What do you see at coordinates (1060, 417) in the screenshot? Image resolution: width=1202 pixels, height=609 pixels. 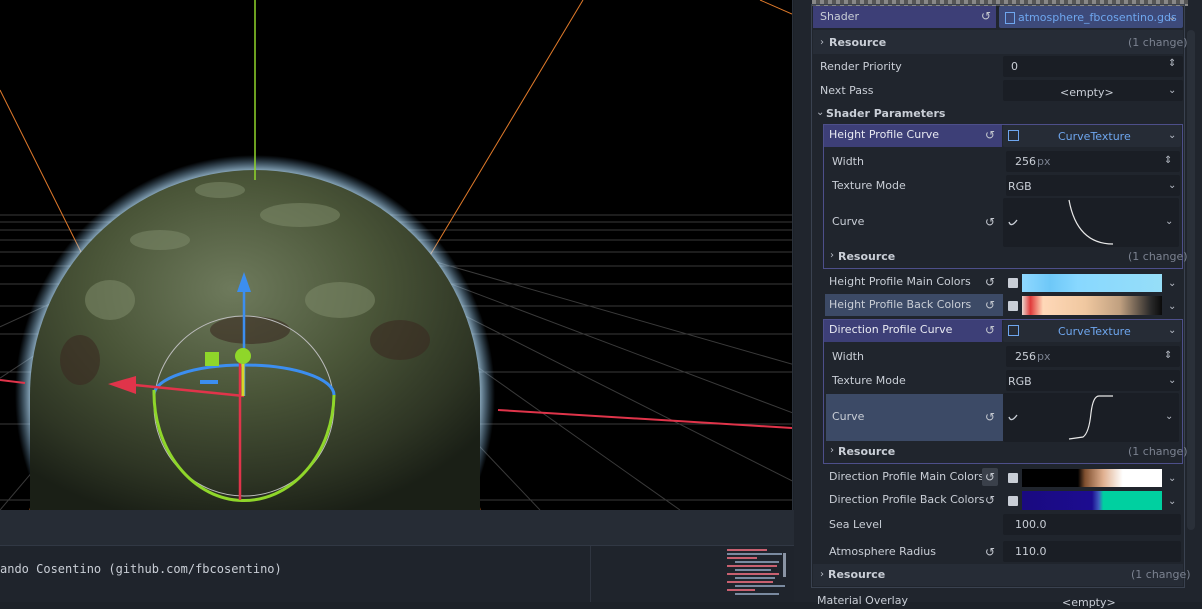 I see `direction-curve-graph` at bounding box center [1060, 417].